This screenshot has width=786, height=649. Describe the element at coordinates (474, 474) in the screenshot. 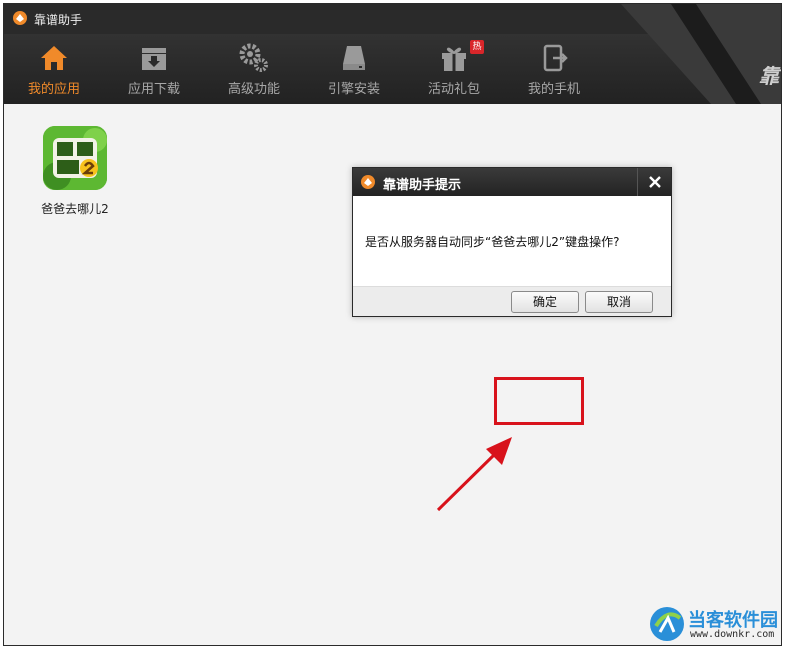

I see `annotation-arrow-icon` at that location.